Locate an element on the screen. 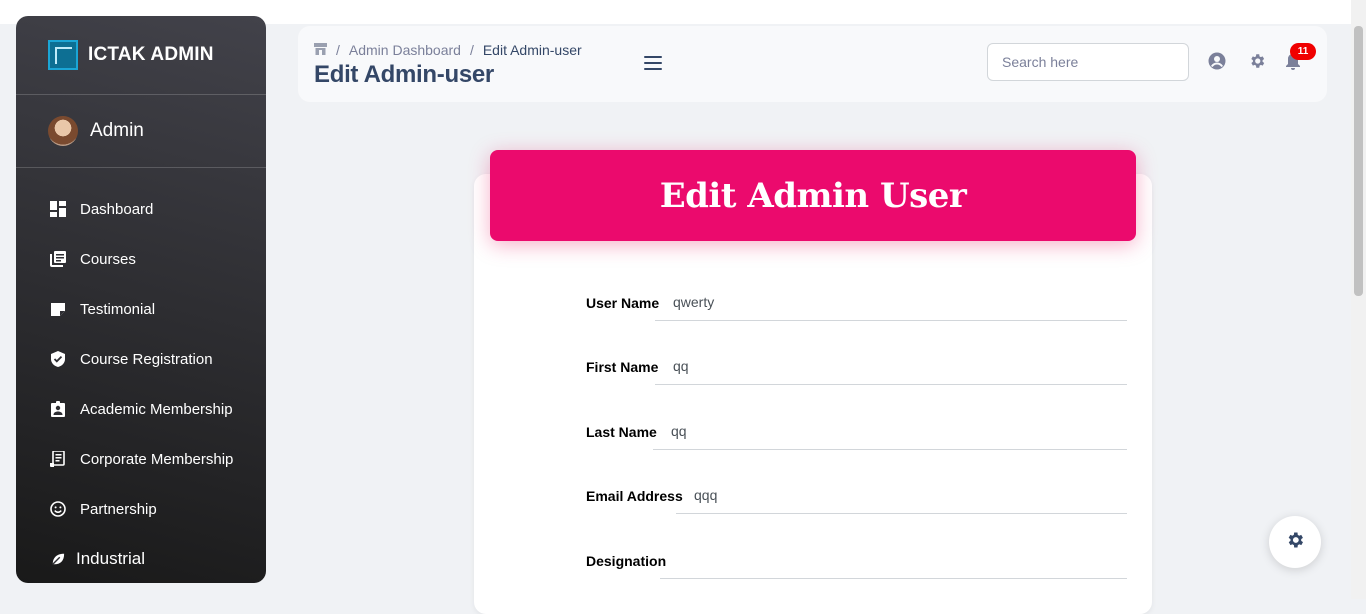 This screenshot has height=614, width=1366. sidebar-item-testimonial: Testimonial is located at coordinates (141, 309).